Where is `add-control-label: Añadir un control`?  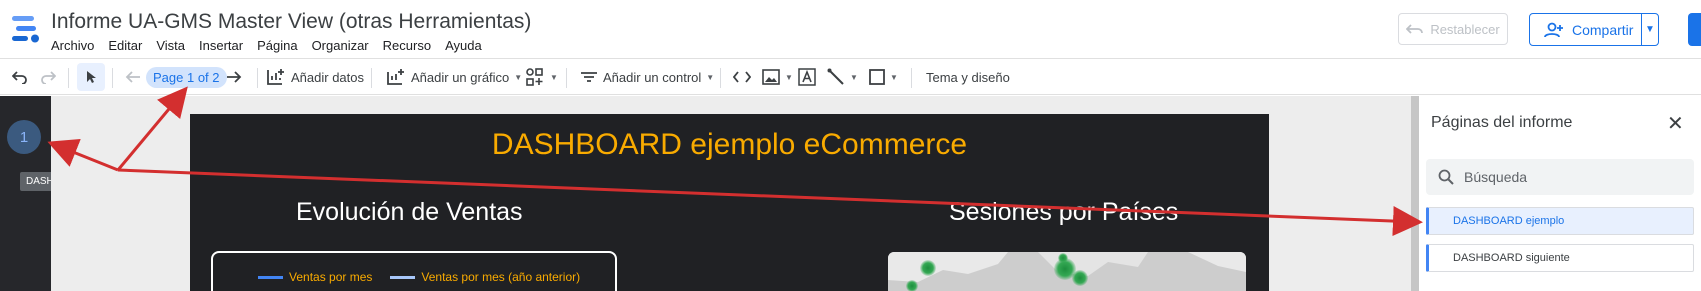
add-control-label: Añadir un control is located at coordinates (652, 77).